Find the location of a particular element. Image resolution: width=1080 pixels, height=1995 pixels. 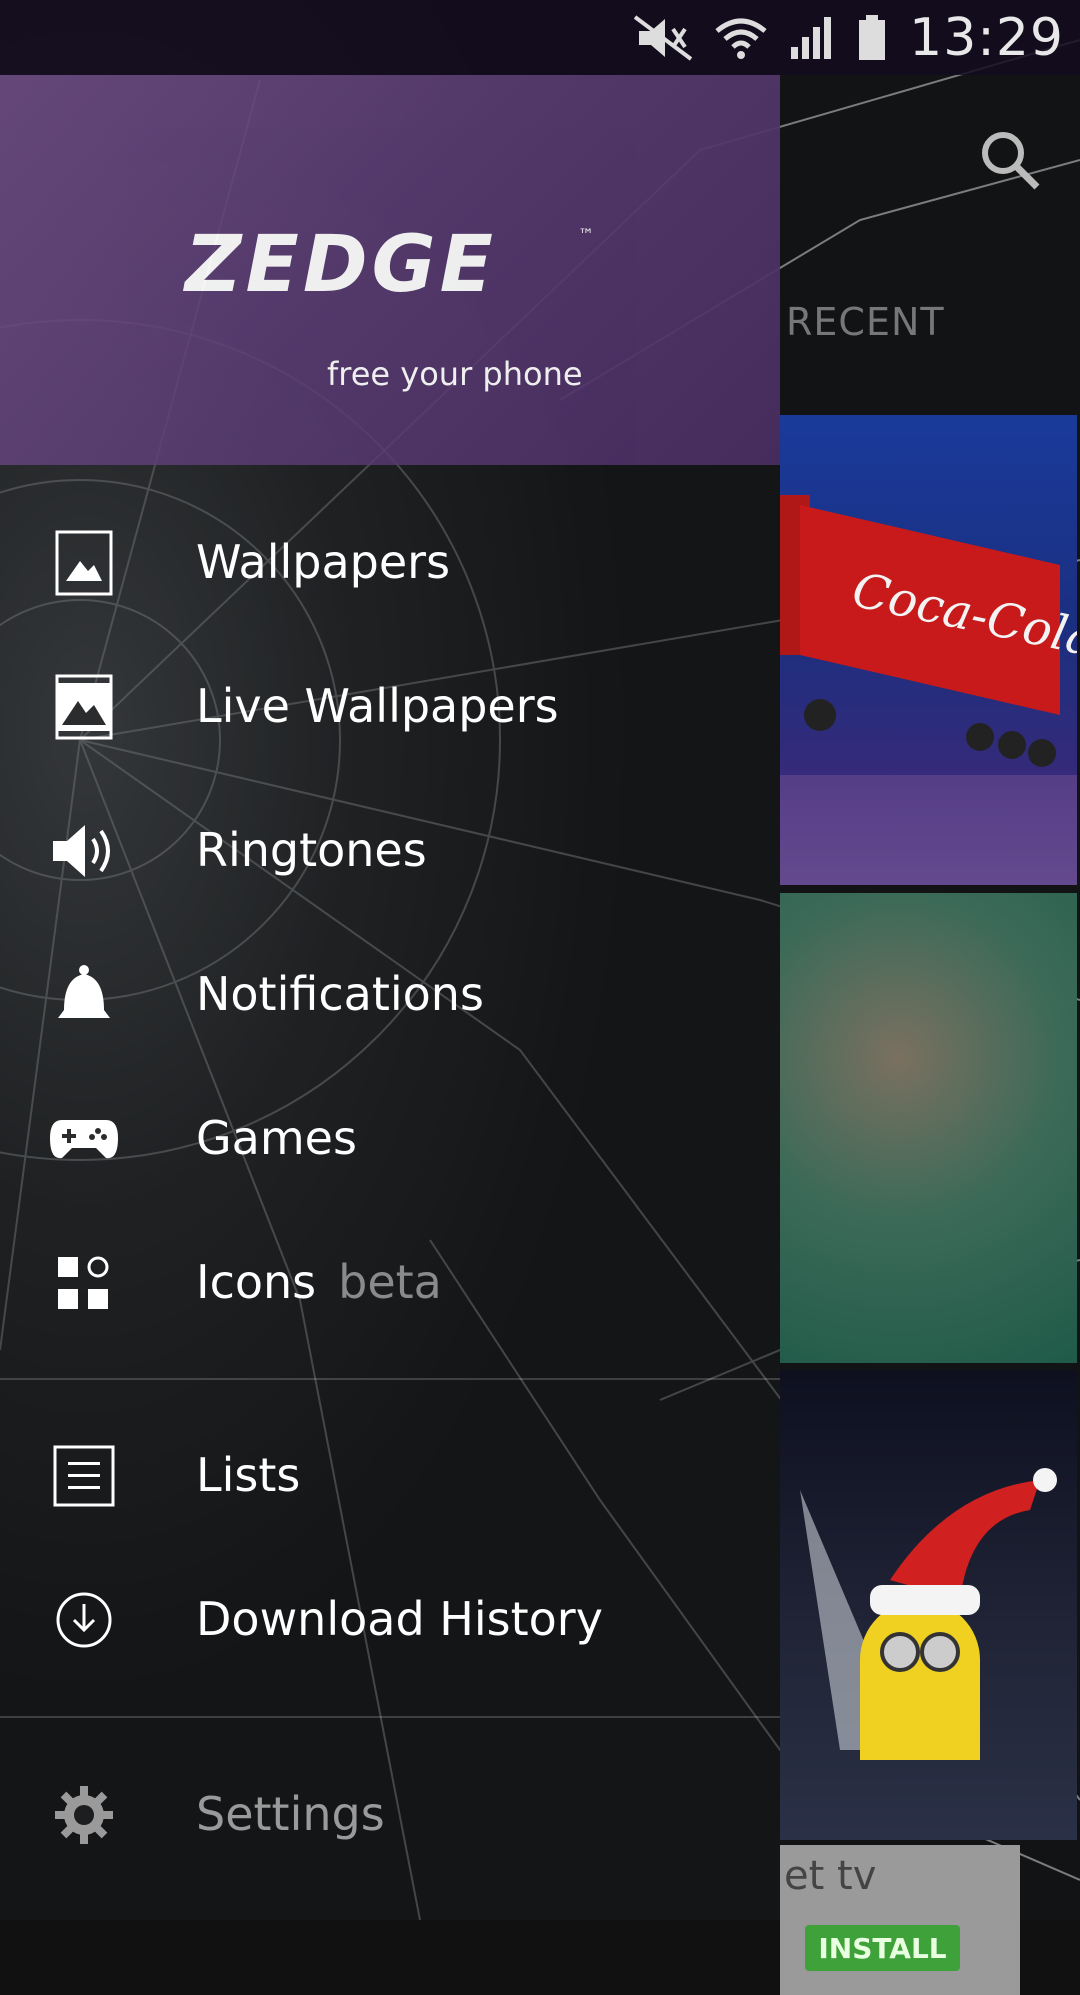

wifi-icon is located at coordinates (741, 38).